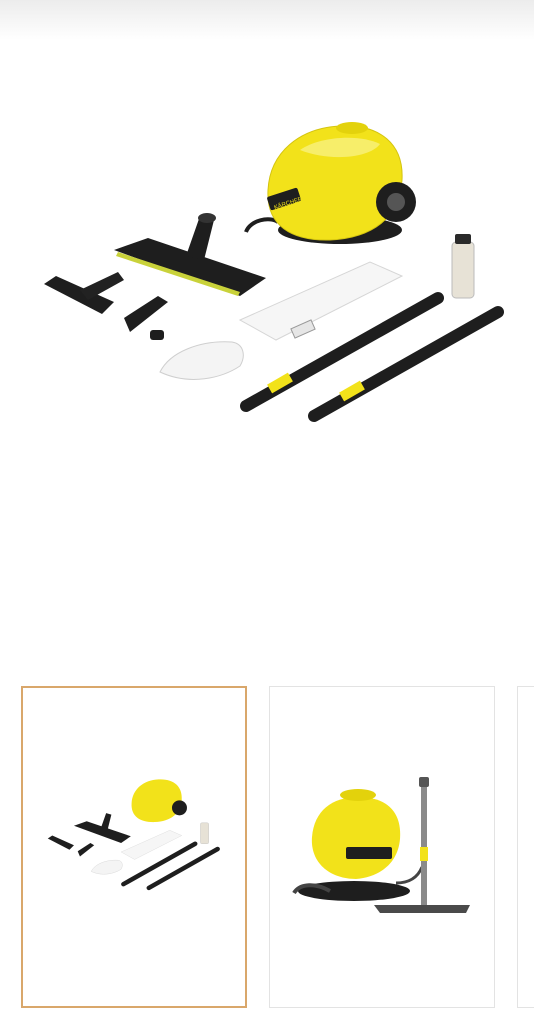  What do you see at coordinates (146, 318) in the screenshot?
I see `detail-nozzle` at bounding box center [146, 318].